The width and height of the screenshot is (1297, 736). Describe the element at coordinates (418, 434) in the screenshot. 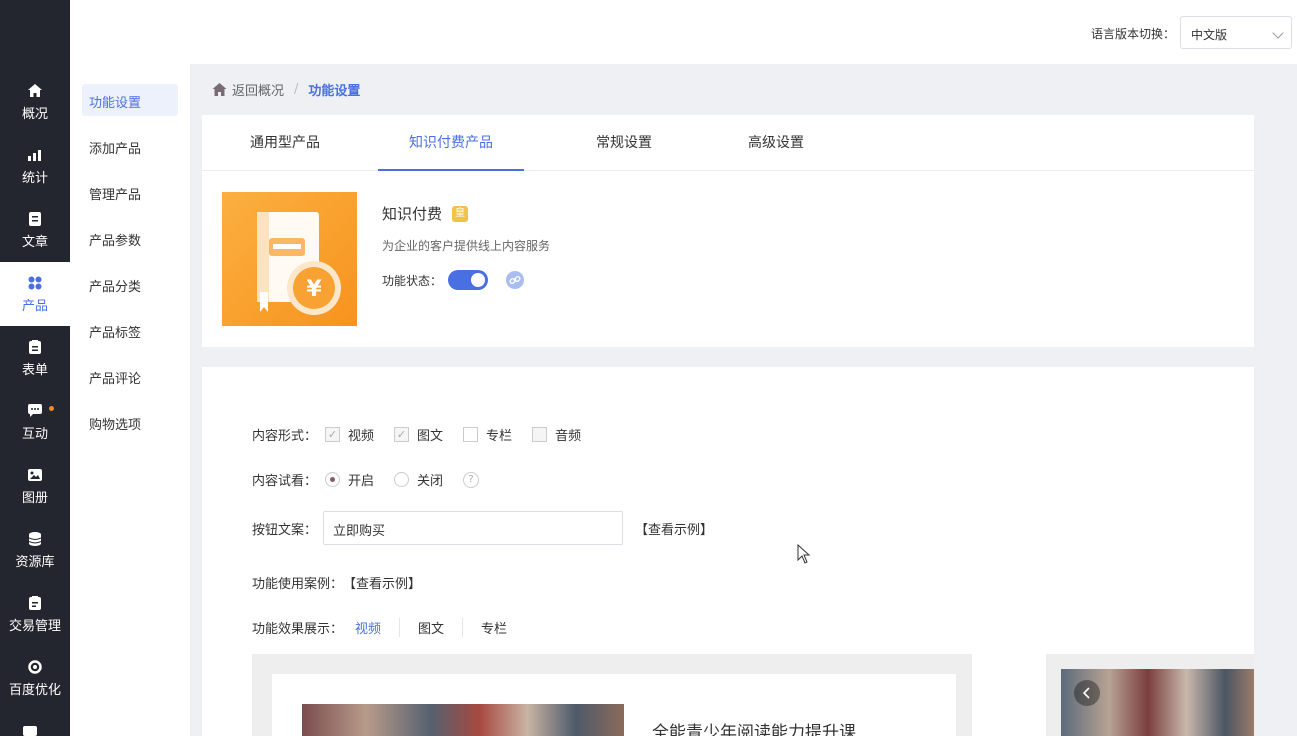

I see `content-form-article: 图文` at that location.